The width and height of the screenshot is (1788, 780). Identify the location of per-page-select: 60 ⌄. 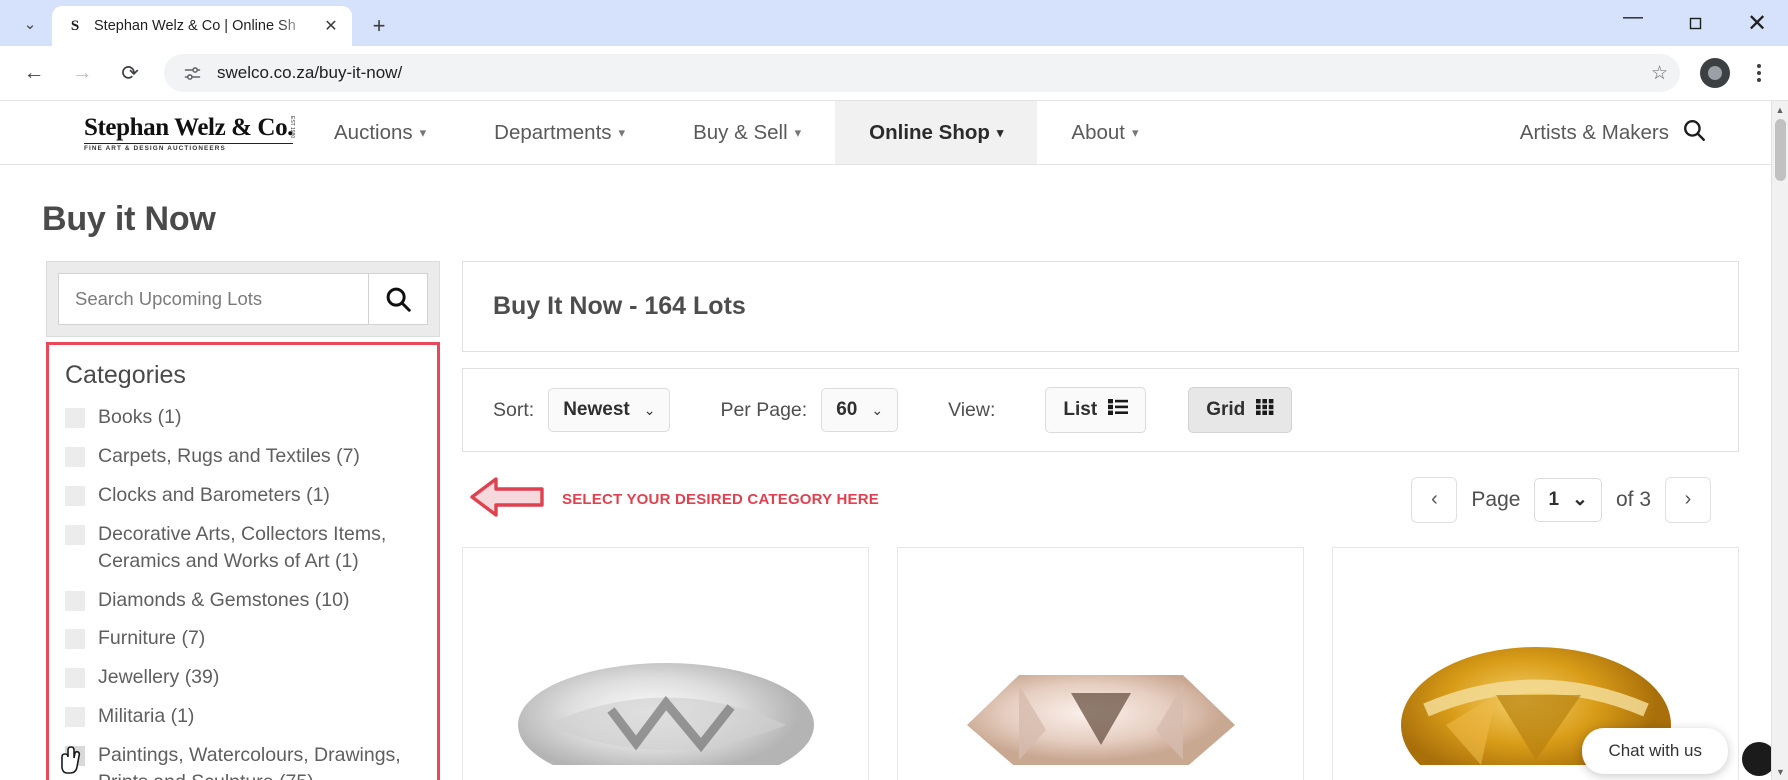
(860, 410).